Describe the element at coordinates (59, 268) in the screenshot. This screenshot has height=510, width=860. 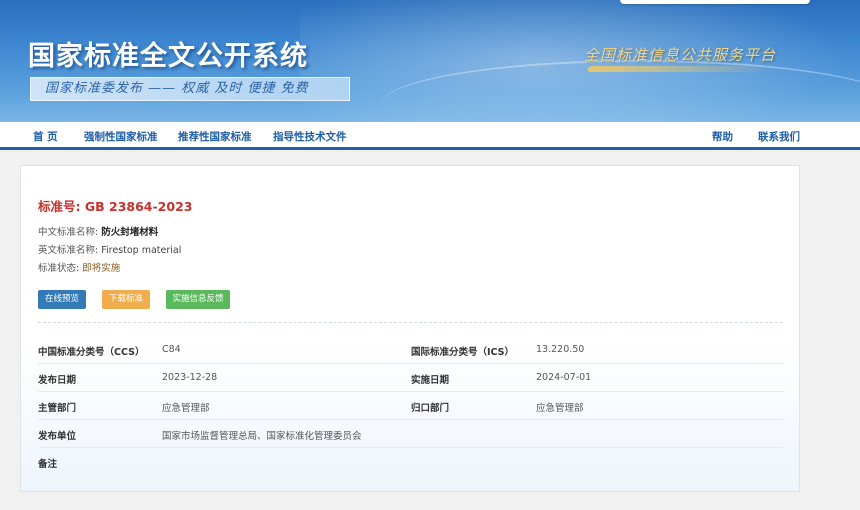
I see `status-label: 标准状态:` at that location.